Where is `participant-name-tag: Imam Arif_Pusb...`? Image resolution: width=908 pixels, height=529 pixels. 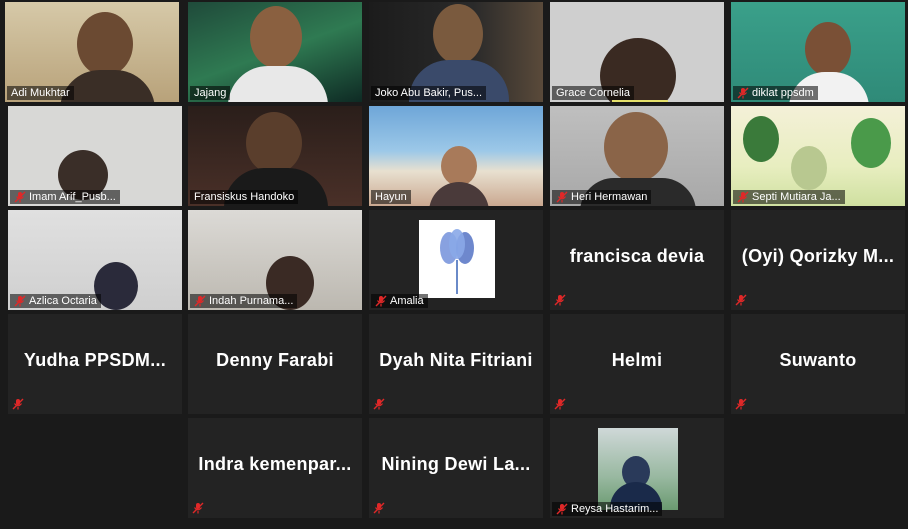 participant-name-tag: Imam Arif_Pusb... is located at coordinates (65, 197).